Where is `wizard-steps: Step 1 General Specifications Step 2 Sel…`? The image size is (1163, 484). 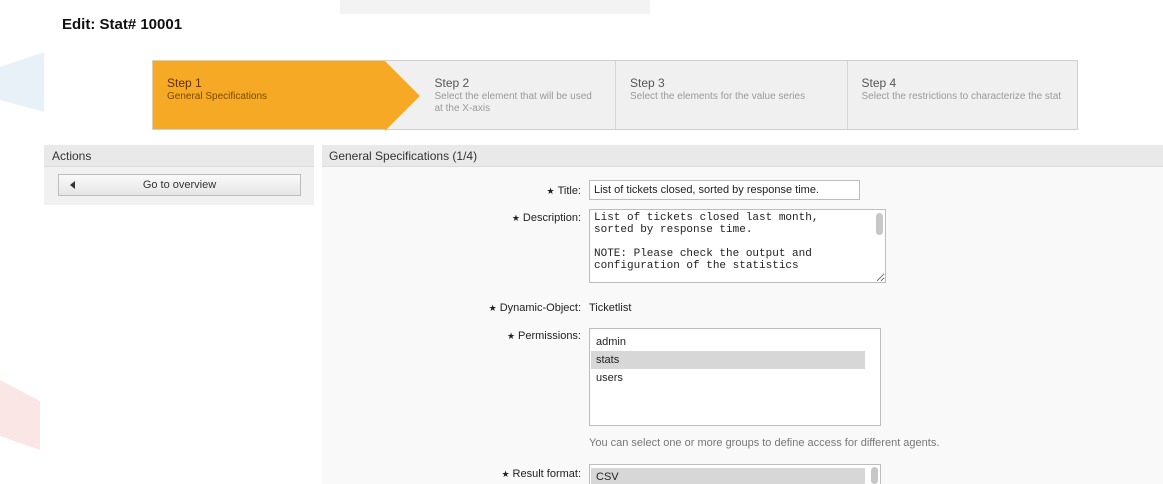 wizard-steps: Step 1 General Specifications Step 2 Sel… is located at coordinates (616, 95).